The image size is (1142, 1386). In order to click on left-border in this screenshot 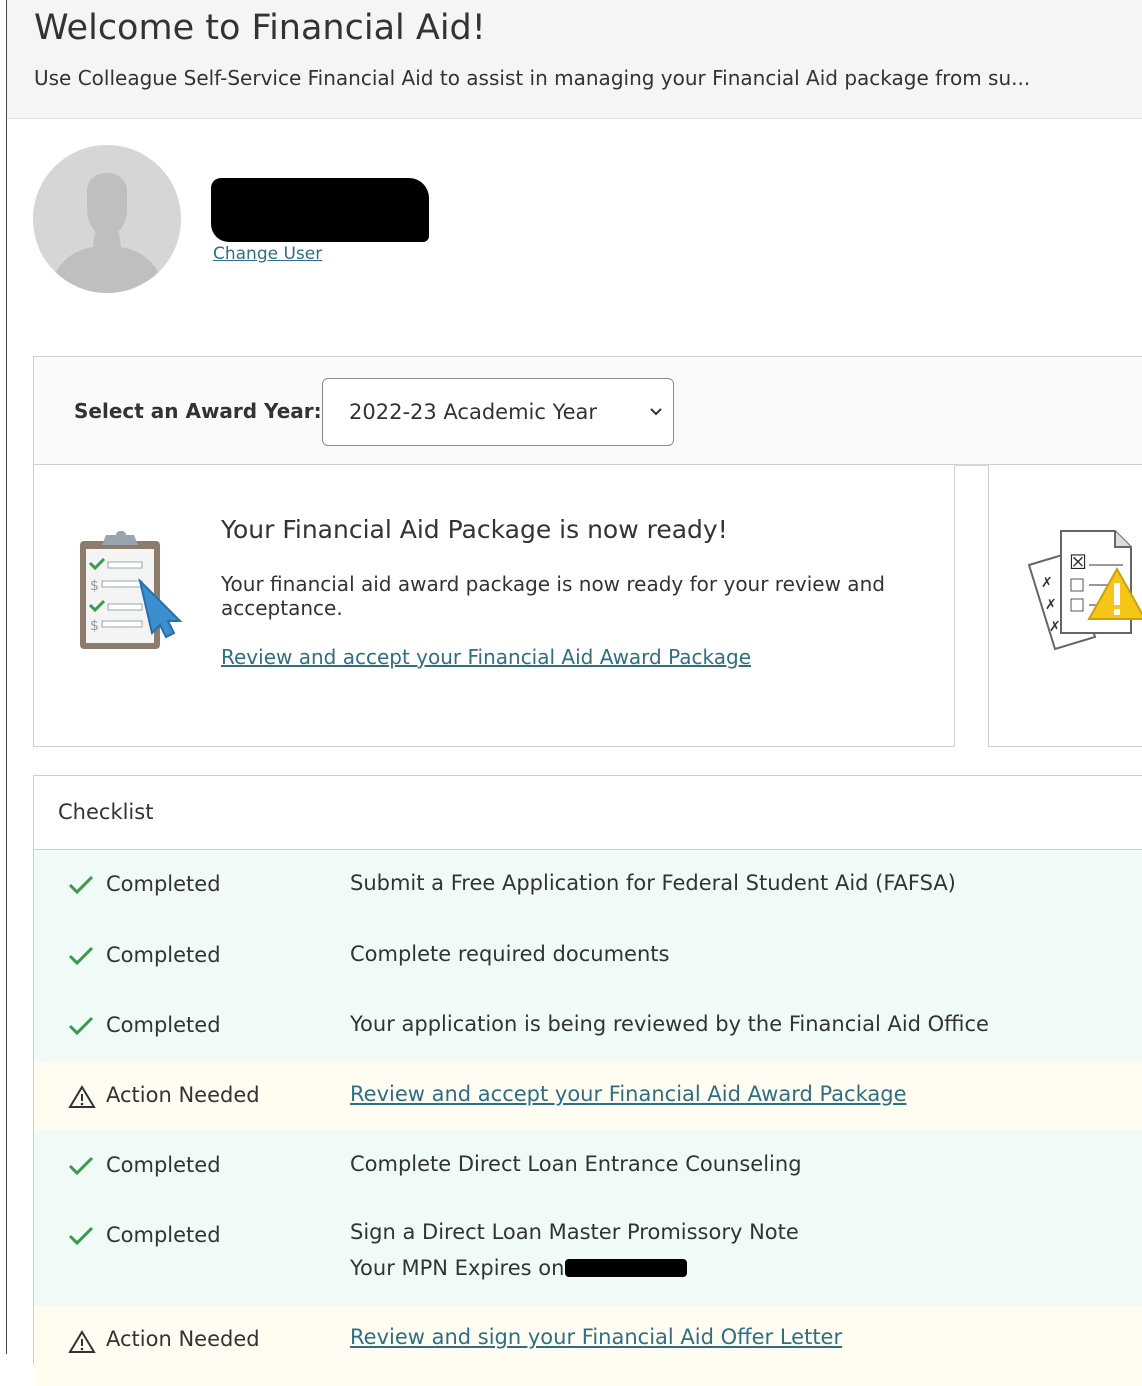, I will do `click(6, 677)`.